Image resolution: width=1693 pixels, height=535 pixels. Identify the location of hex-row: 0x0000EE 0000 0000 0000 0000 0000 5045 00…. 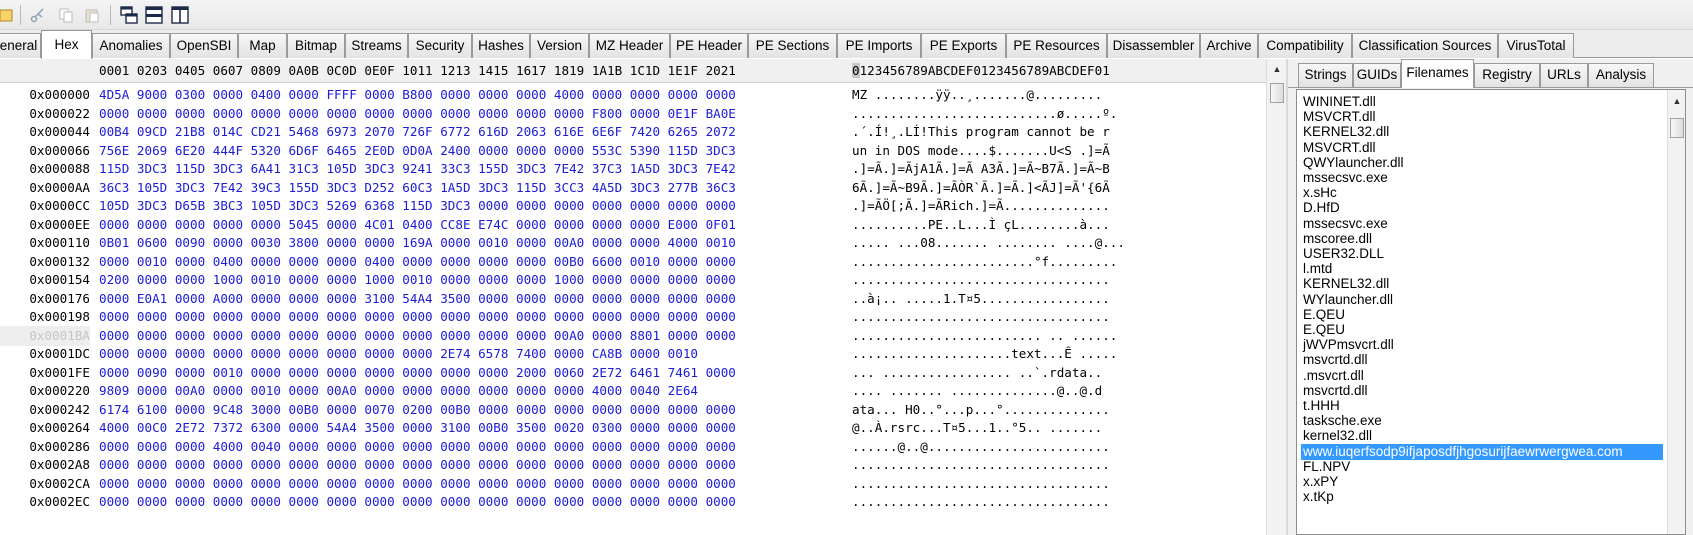
(633, 225).